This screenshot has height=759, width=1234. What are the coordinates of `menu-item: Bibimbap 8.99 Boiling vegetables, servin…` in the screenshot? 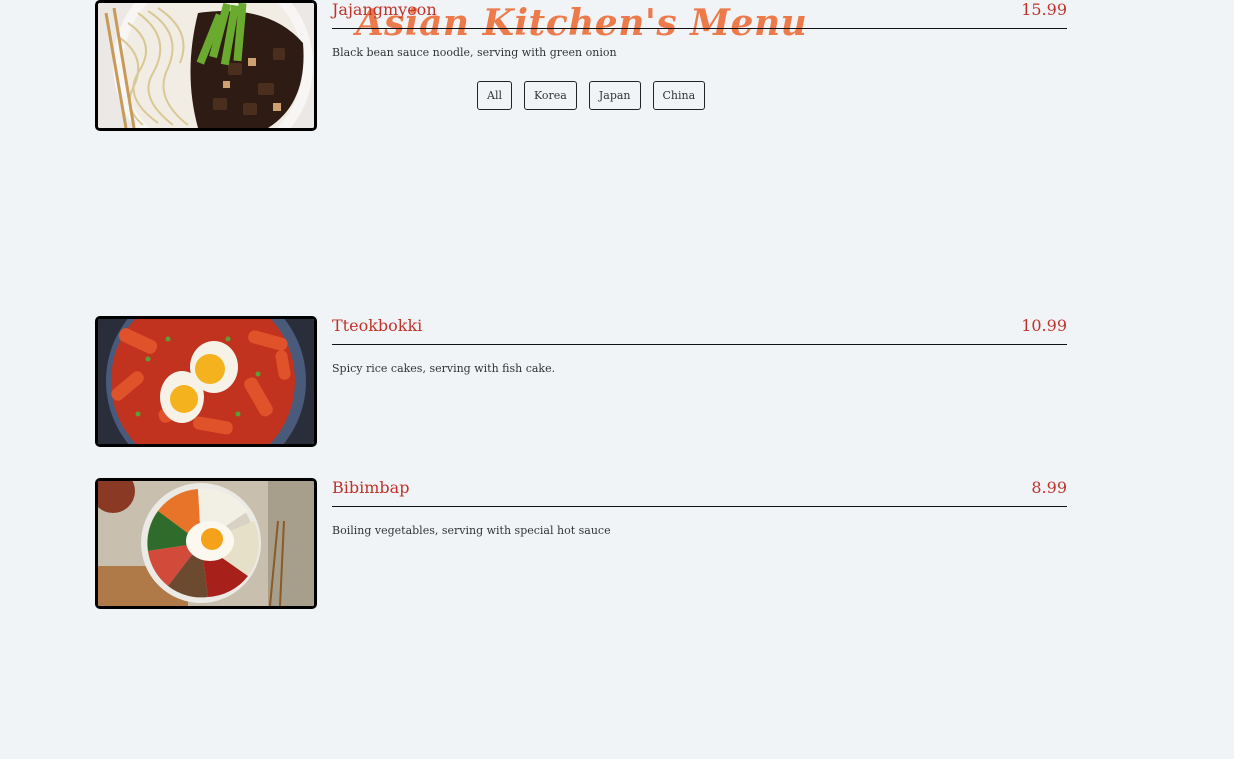 It's located at (581, 543).